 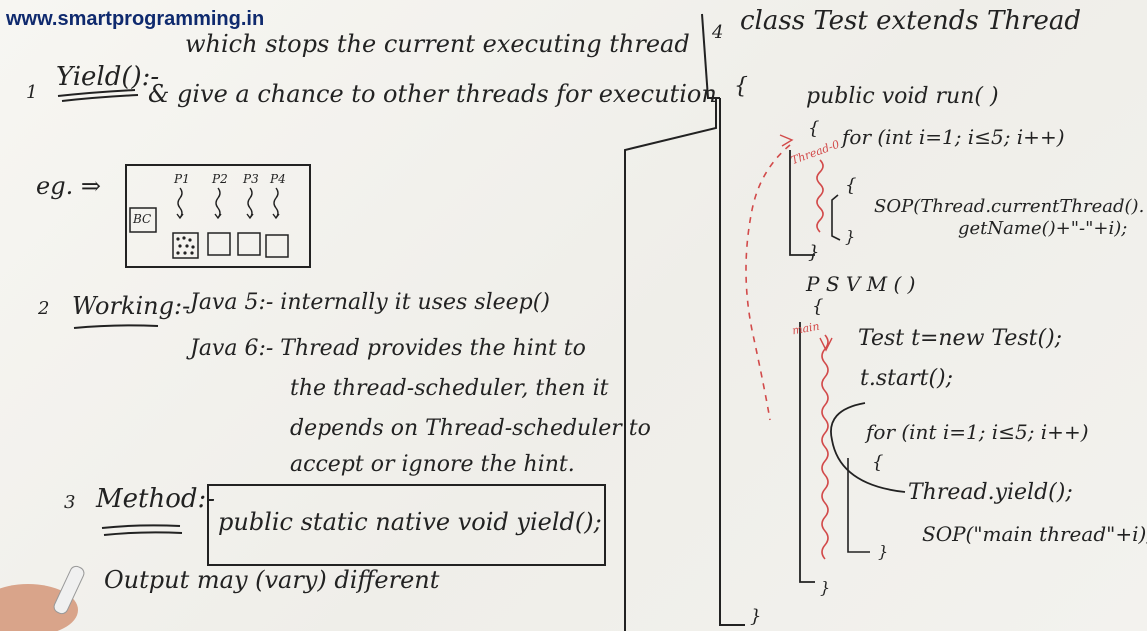 What do you see at coordinates (278, 179) in the screenshot?
I see `proc-label-4: P4` at bounding box center [278, 179].